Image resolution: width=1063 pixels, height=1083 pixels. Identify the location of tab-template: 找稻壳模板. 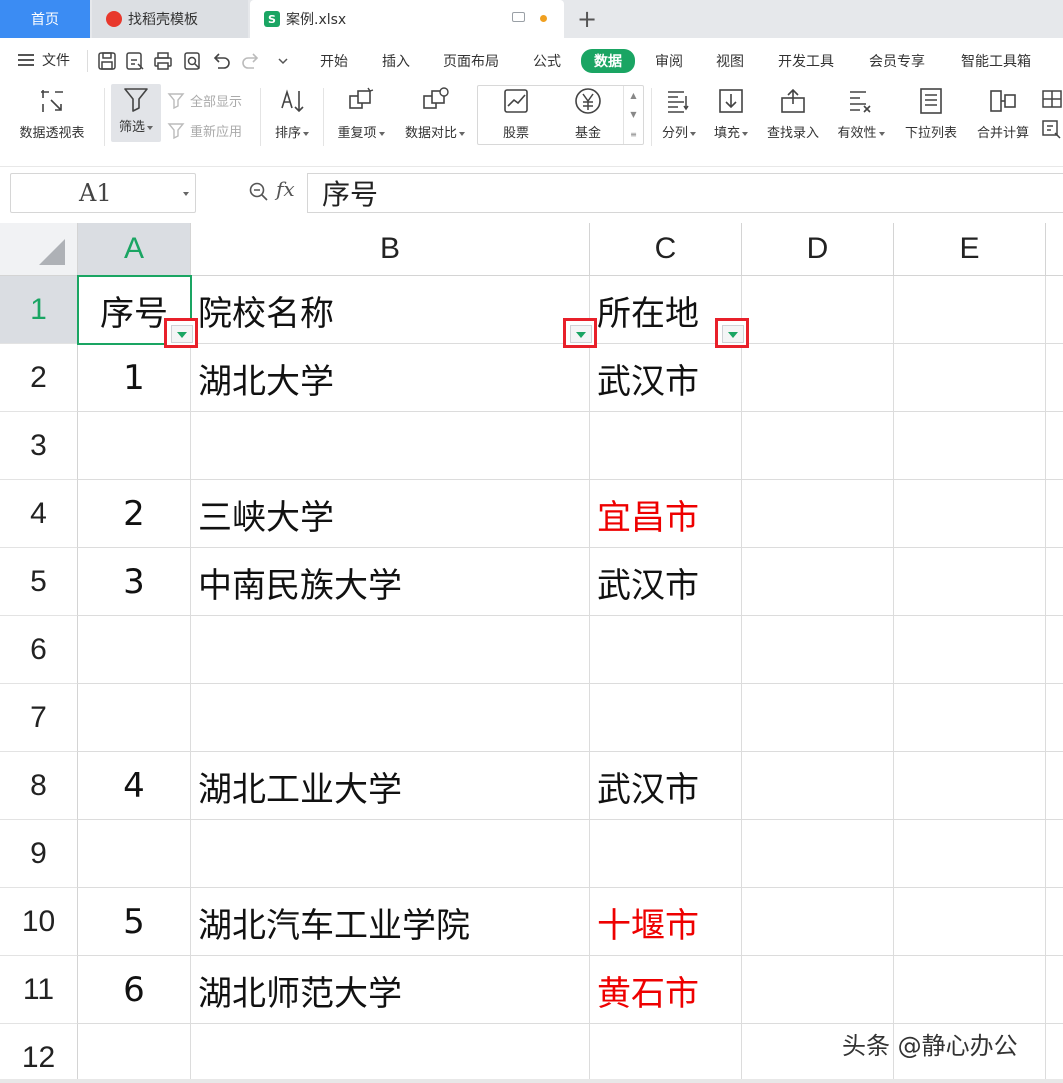
(170, 19).